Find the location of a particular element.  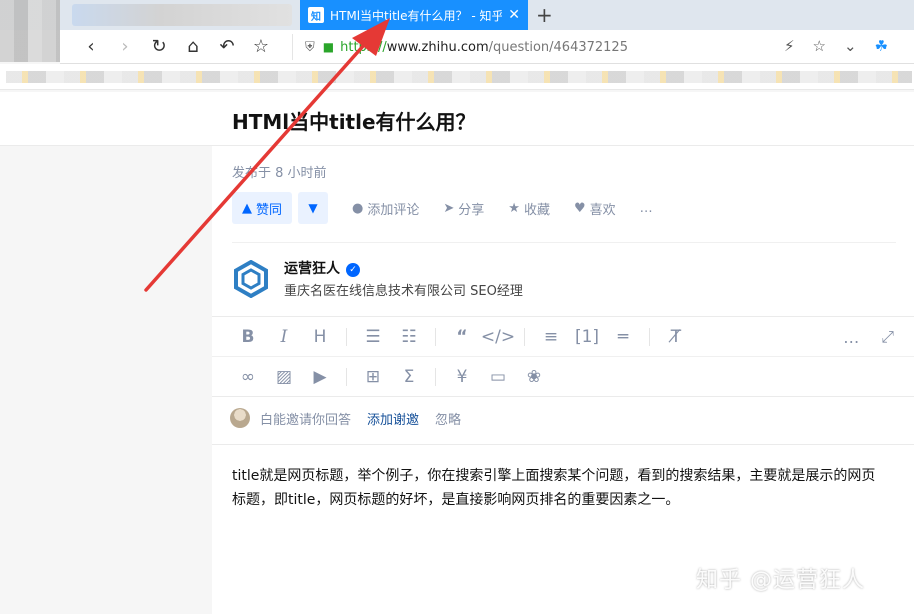

url-host: www.zhihu.com is located at coordinates (437, 47).